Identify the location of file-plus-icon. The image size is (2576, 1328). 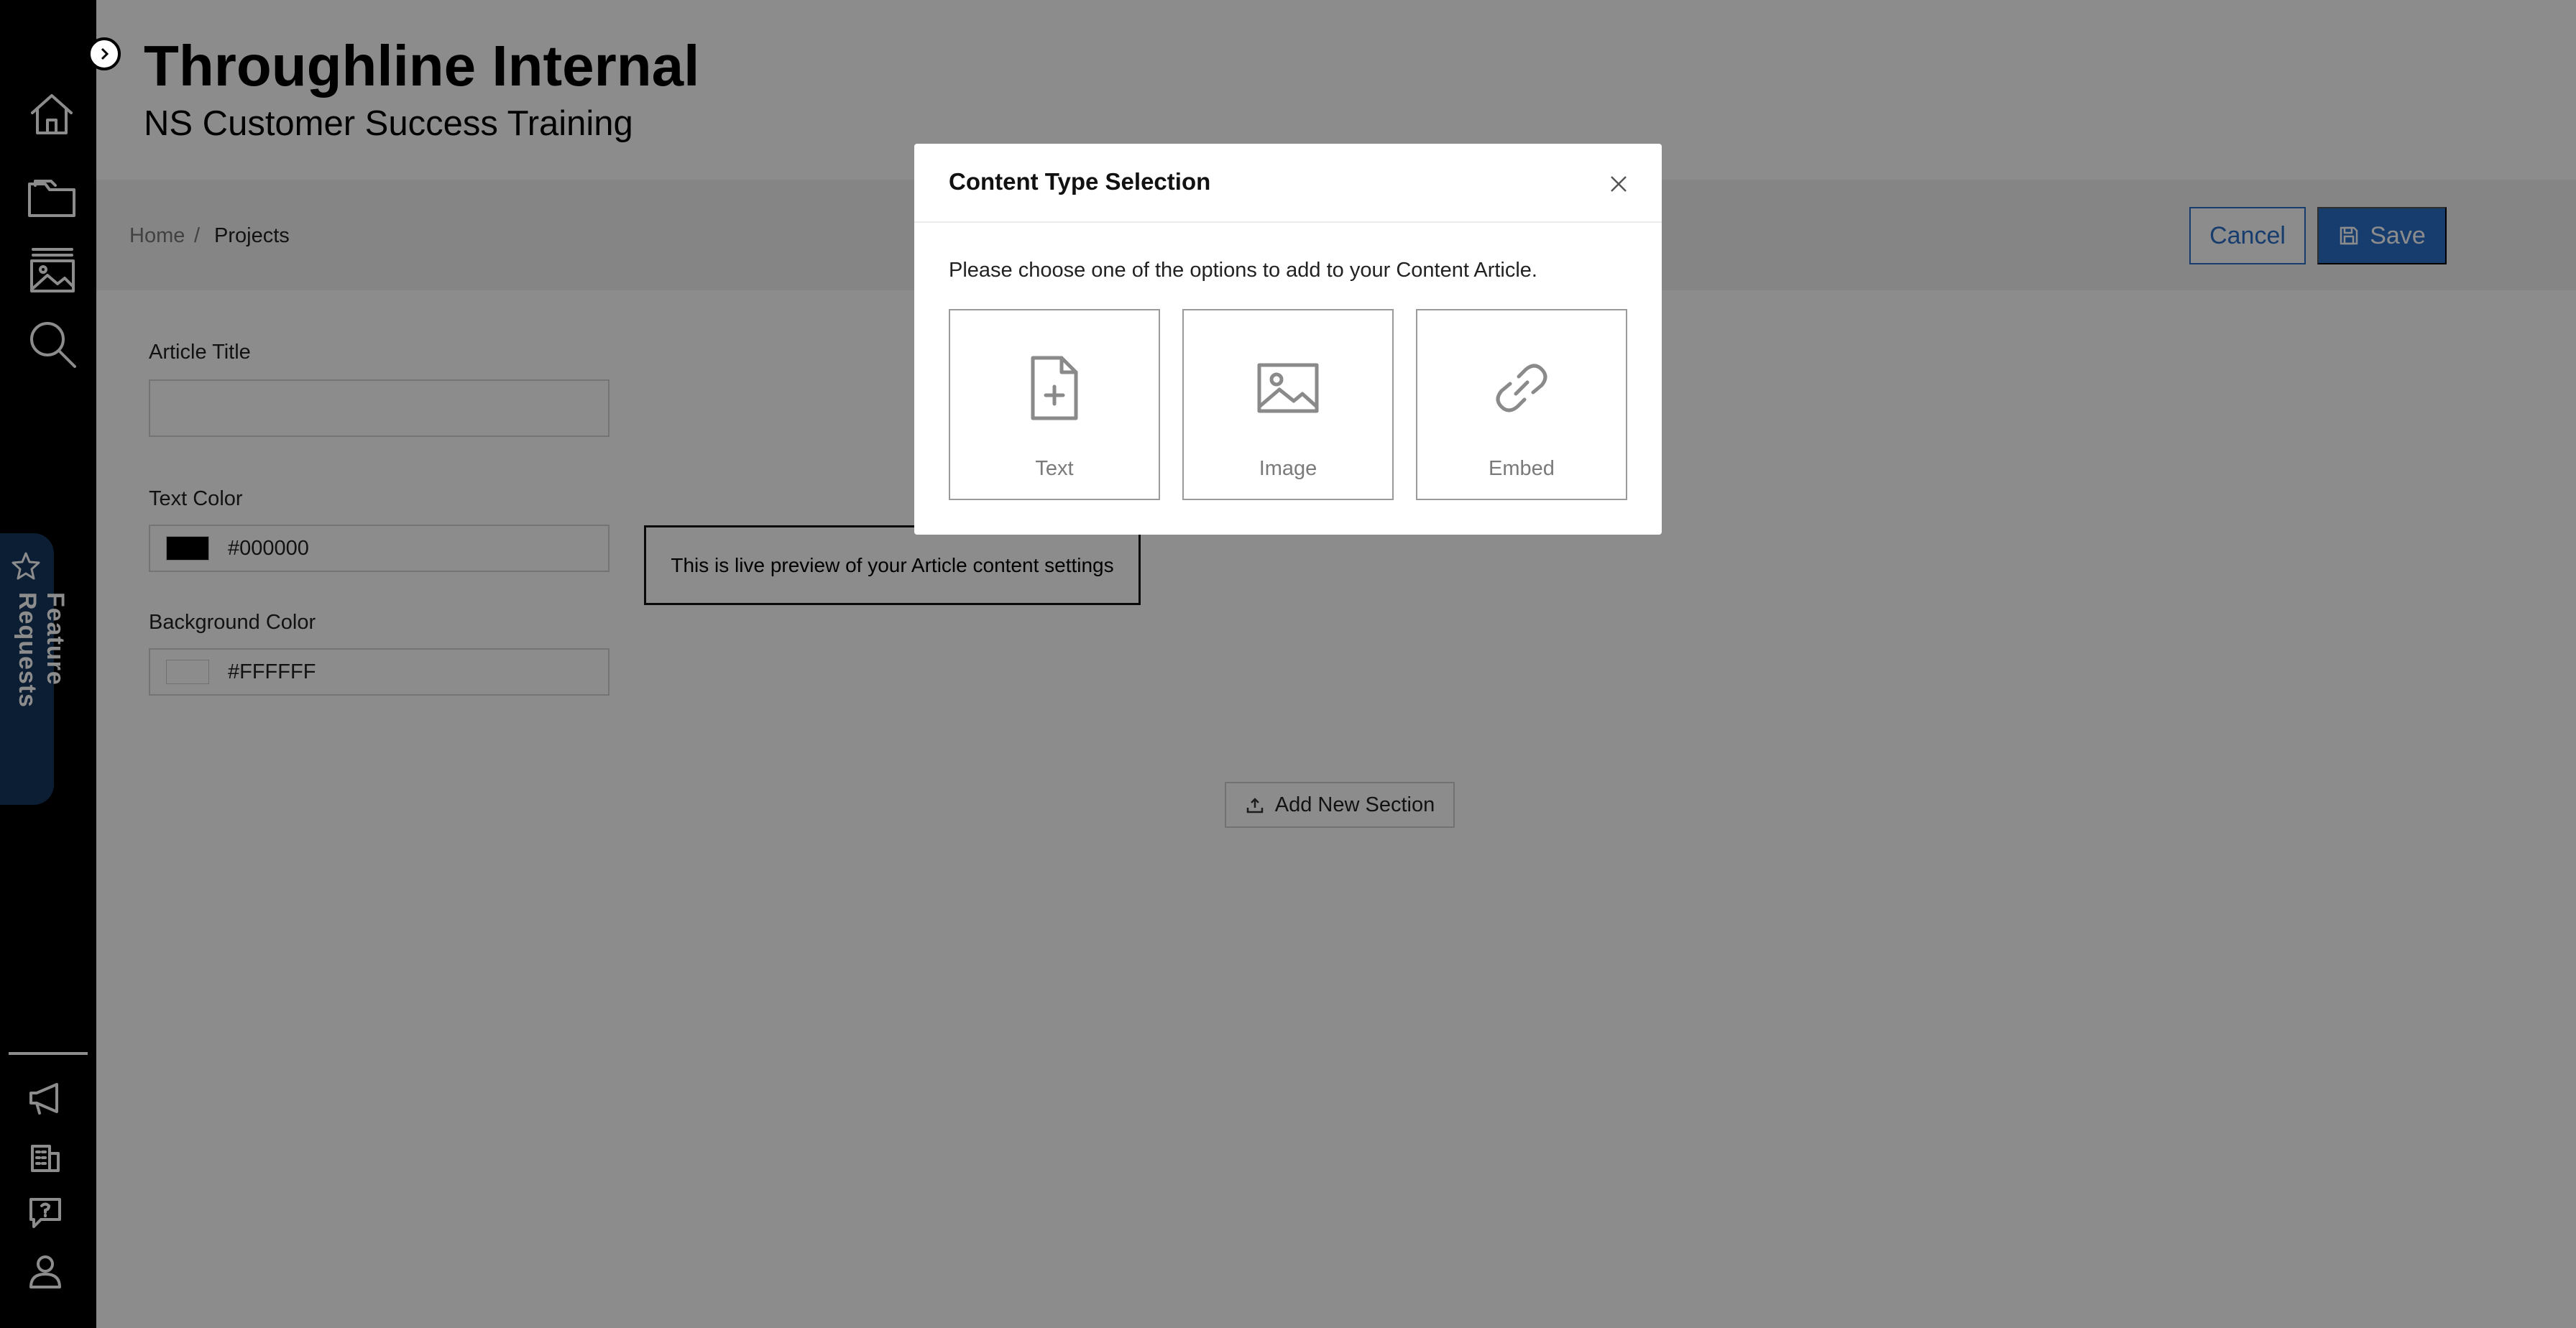
(1054, 388).